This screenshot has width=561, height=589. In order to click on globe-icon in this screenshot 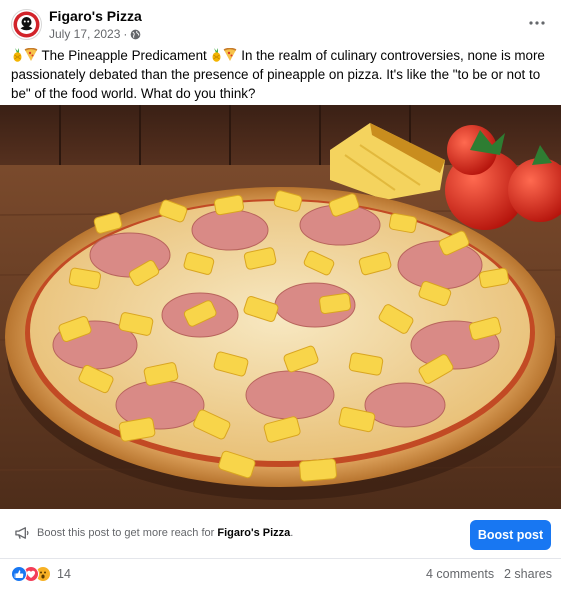, I will do `click(135, 34)`.